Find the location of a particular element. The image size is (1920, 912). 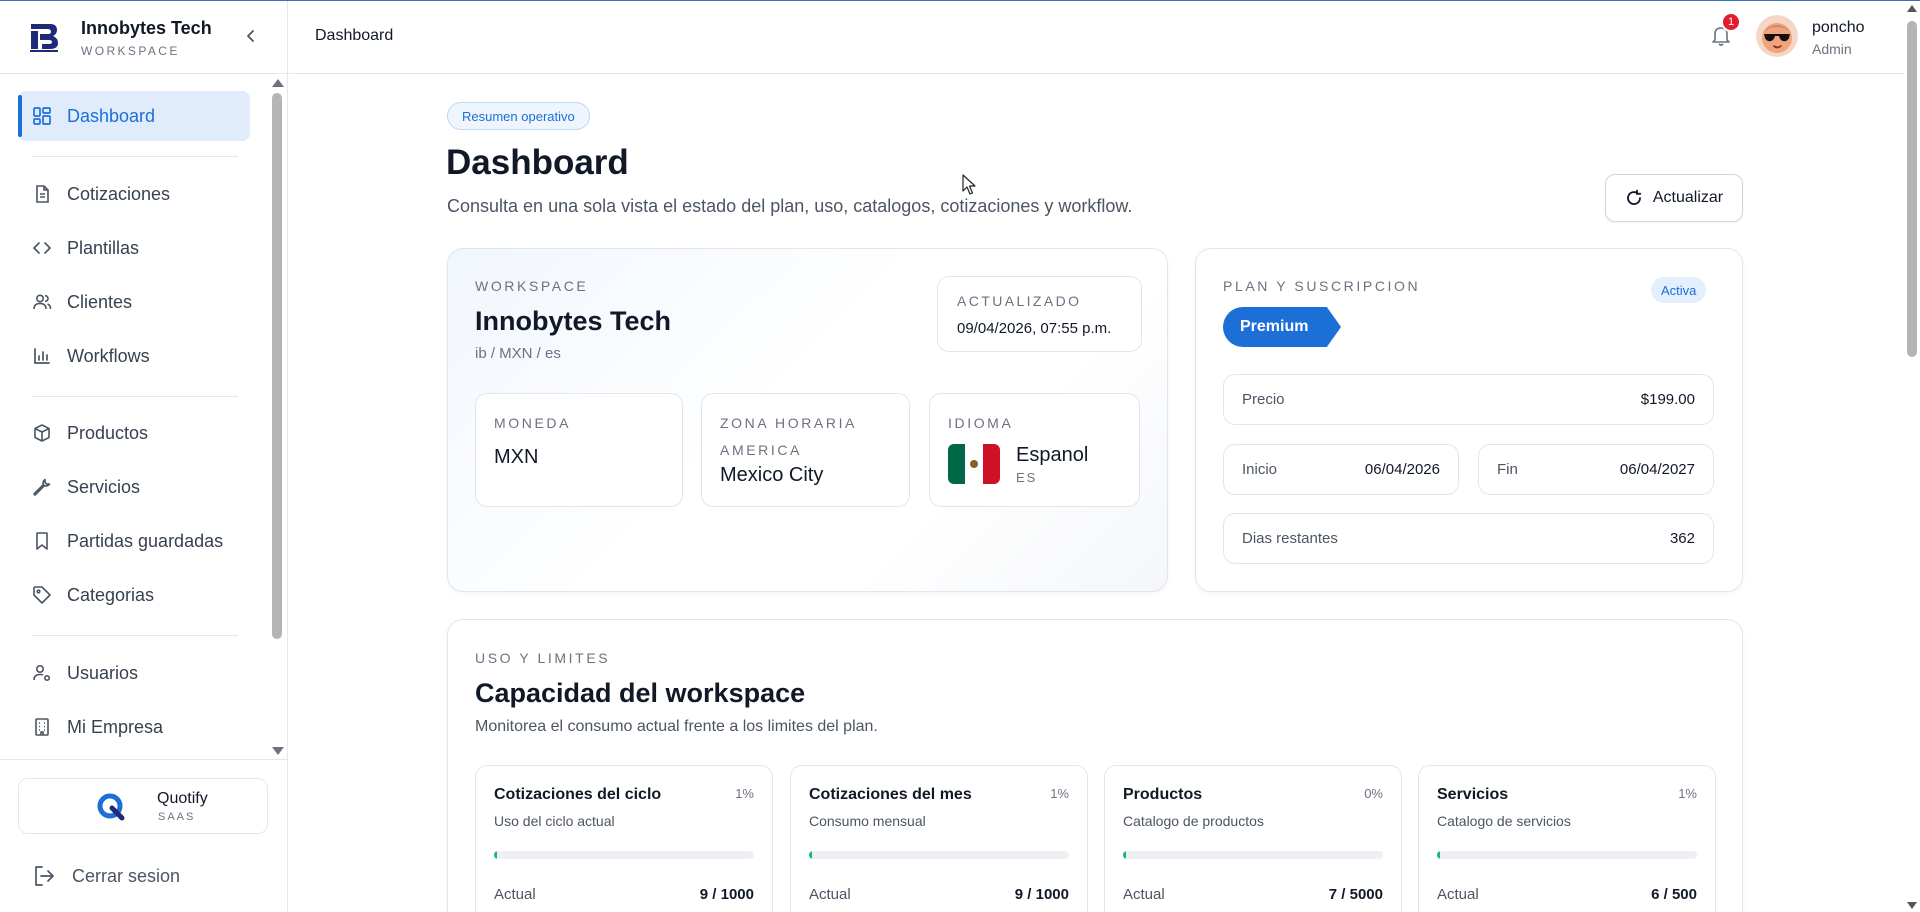

scroll-up-arrow-icon is located at coordinates (278, 83).